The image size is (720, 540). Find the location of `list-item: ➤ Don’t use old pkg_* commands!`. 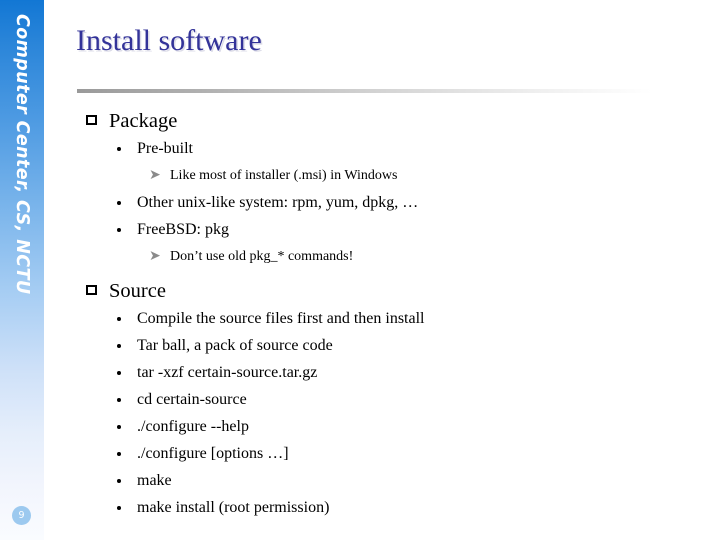

list-item: ➤ Don’t use old pkg_* commands! is located at coordinates (360, 256).